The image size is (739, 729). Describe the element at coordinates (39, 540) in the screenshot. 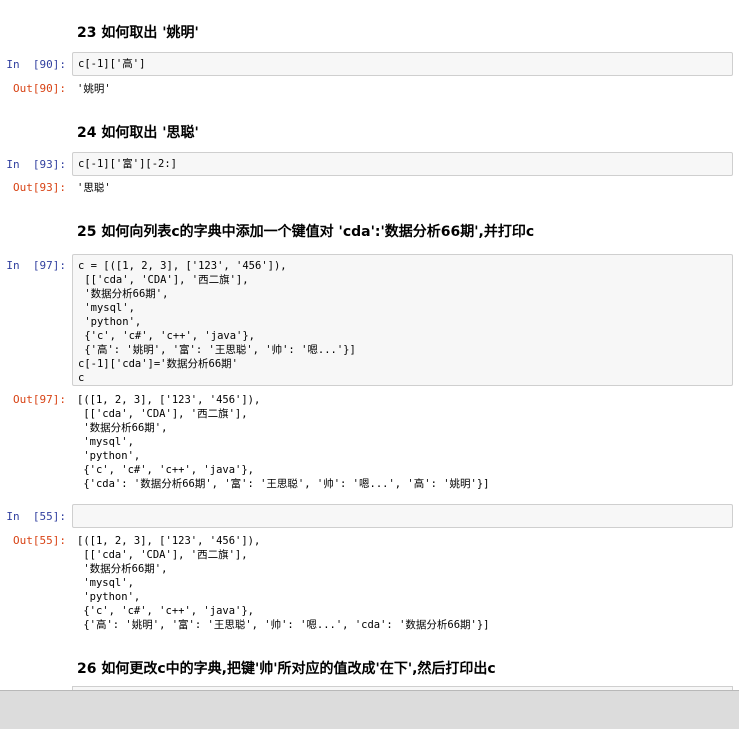

I see `output-prompt: Out[55]:` at that location.